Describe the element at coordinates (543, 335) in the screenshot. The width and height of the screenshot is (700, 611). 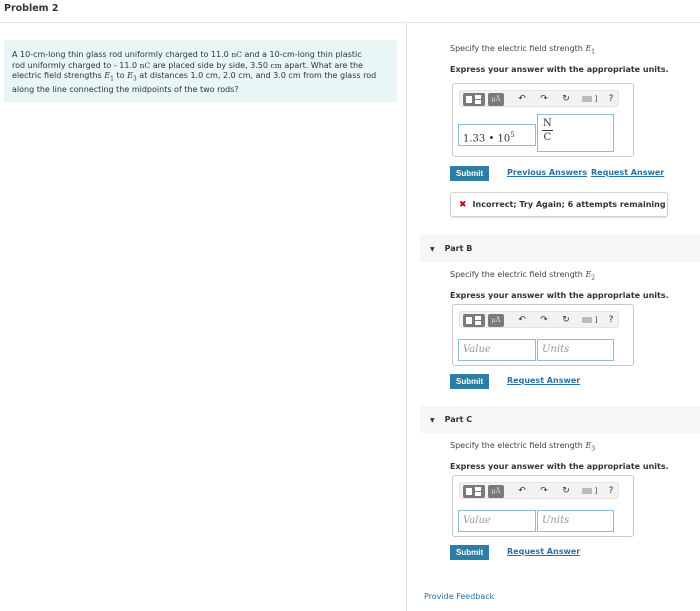
I see `part-b-answer-box: μÅ ↶ ↷ ↻ ] ? Value Units` at that location.